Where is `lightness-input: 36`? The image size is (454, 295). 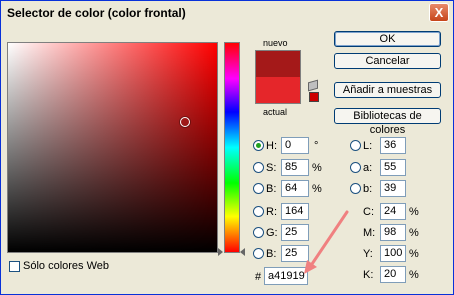
lightness-input: 36 is located at coordinates (393, 145).